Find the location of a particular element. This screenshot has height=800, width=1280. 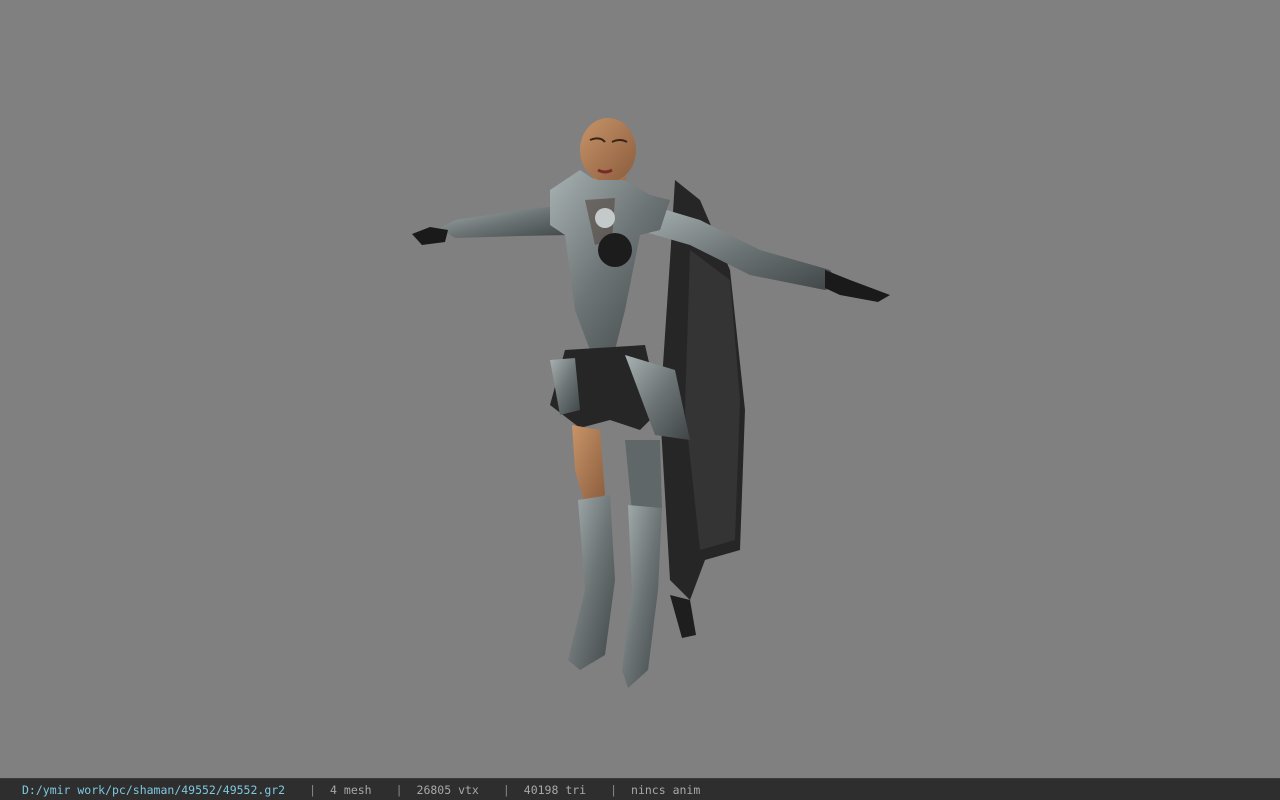

triangle-count: 40198 tri is located at coordinates (555, 789).